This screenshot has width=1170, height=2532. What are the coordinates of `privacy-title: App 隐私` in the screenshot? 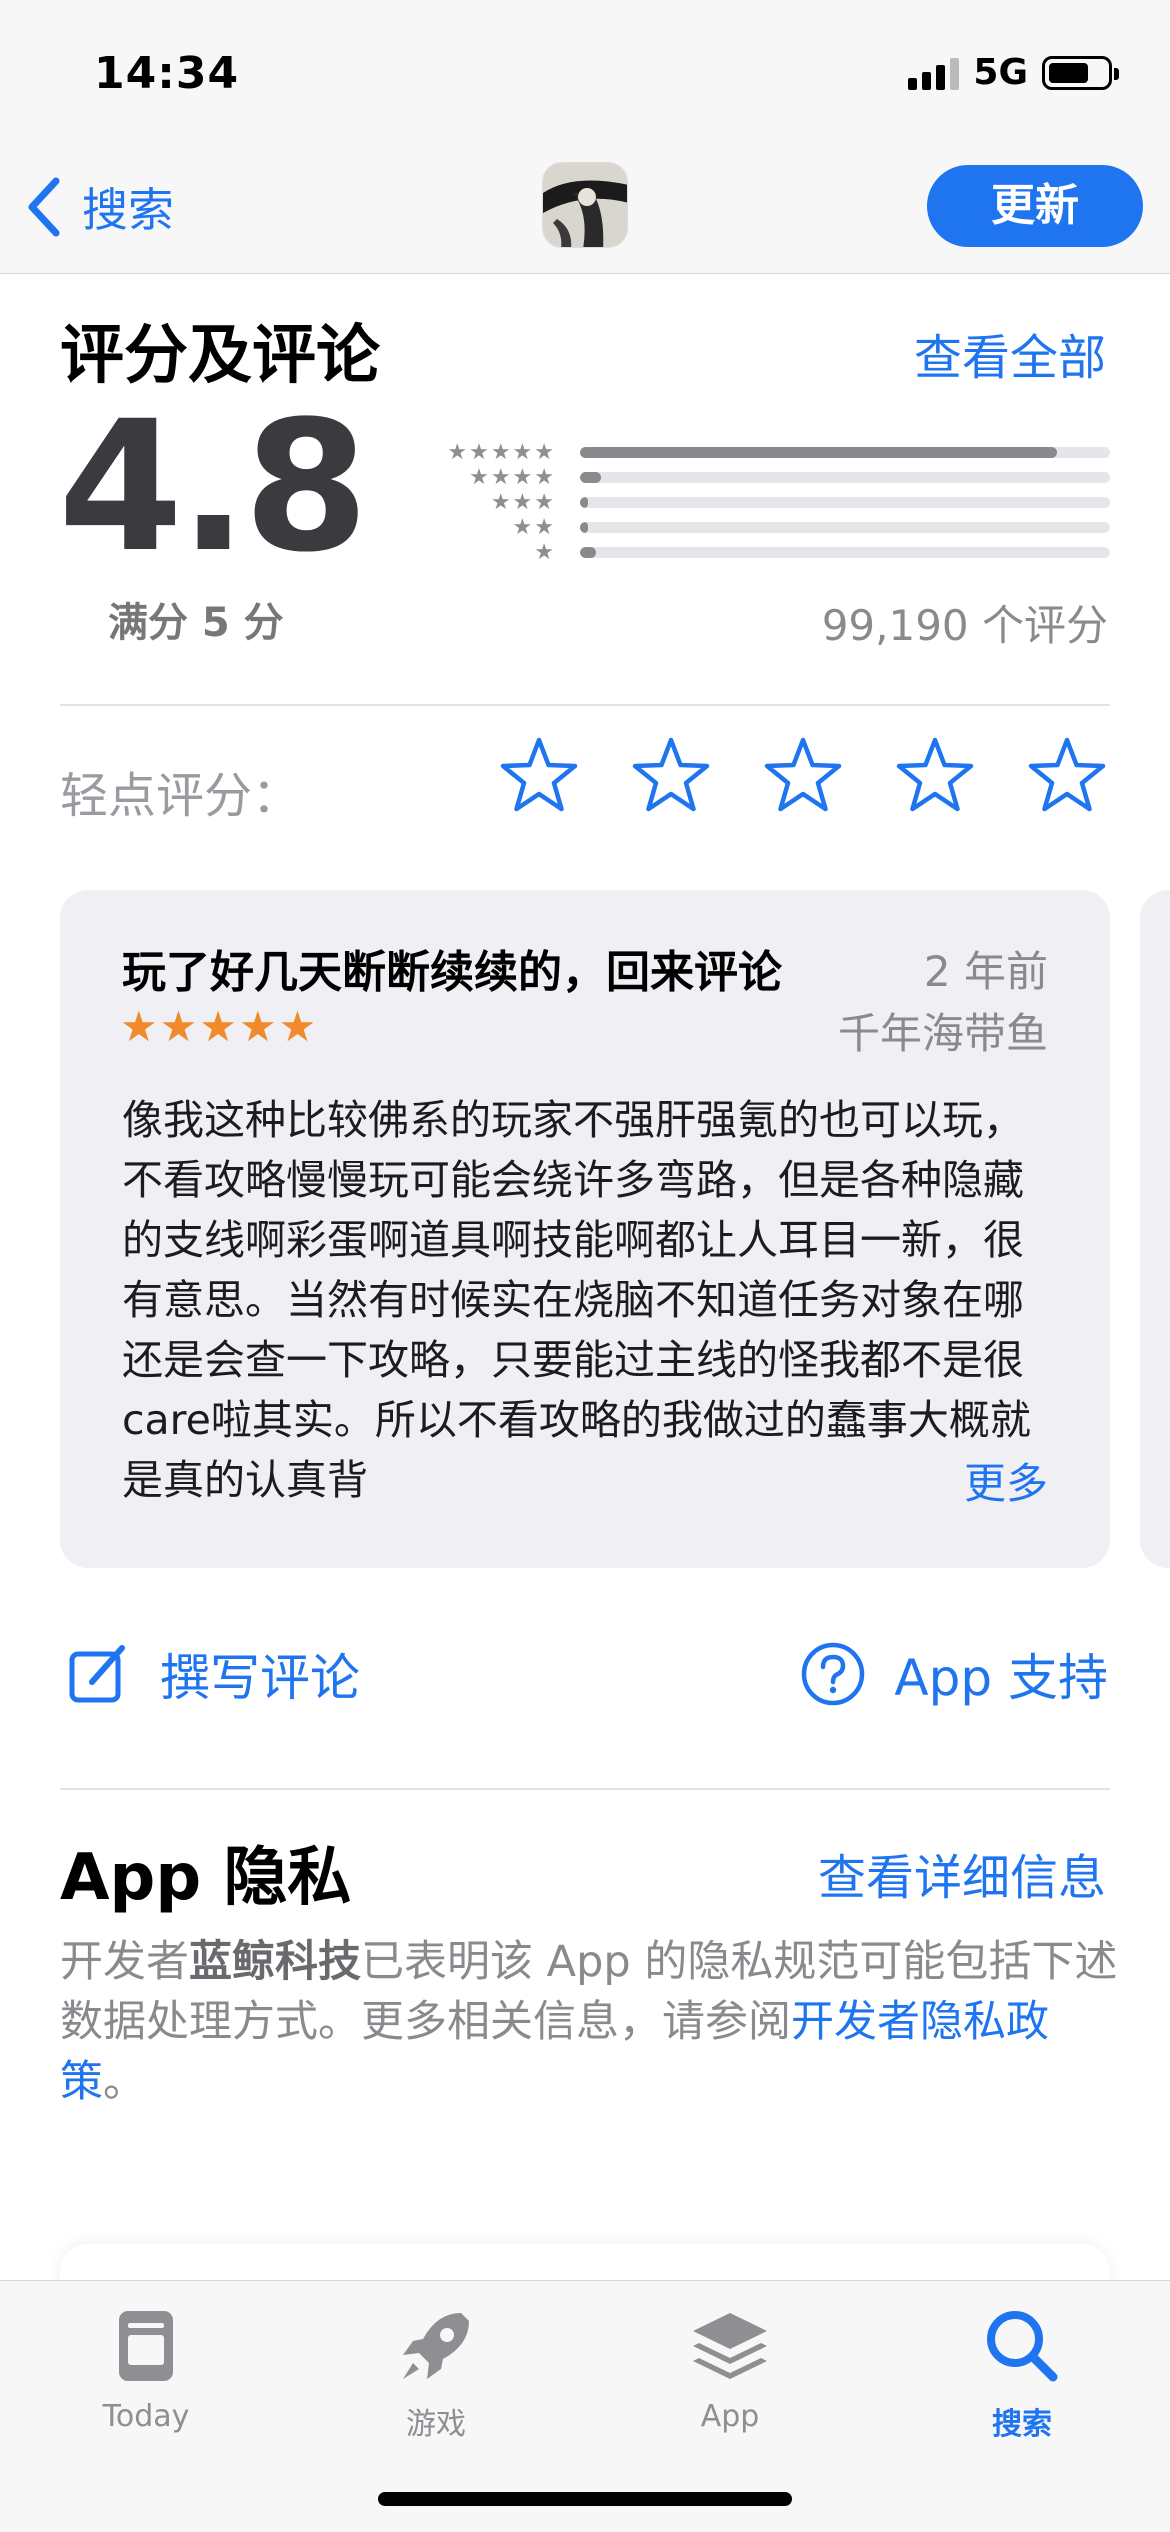 It's located at (206, 1878).